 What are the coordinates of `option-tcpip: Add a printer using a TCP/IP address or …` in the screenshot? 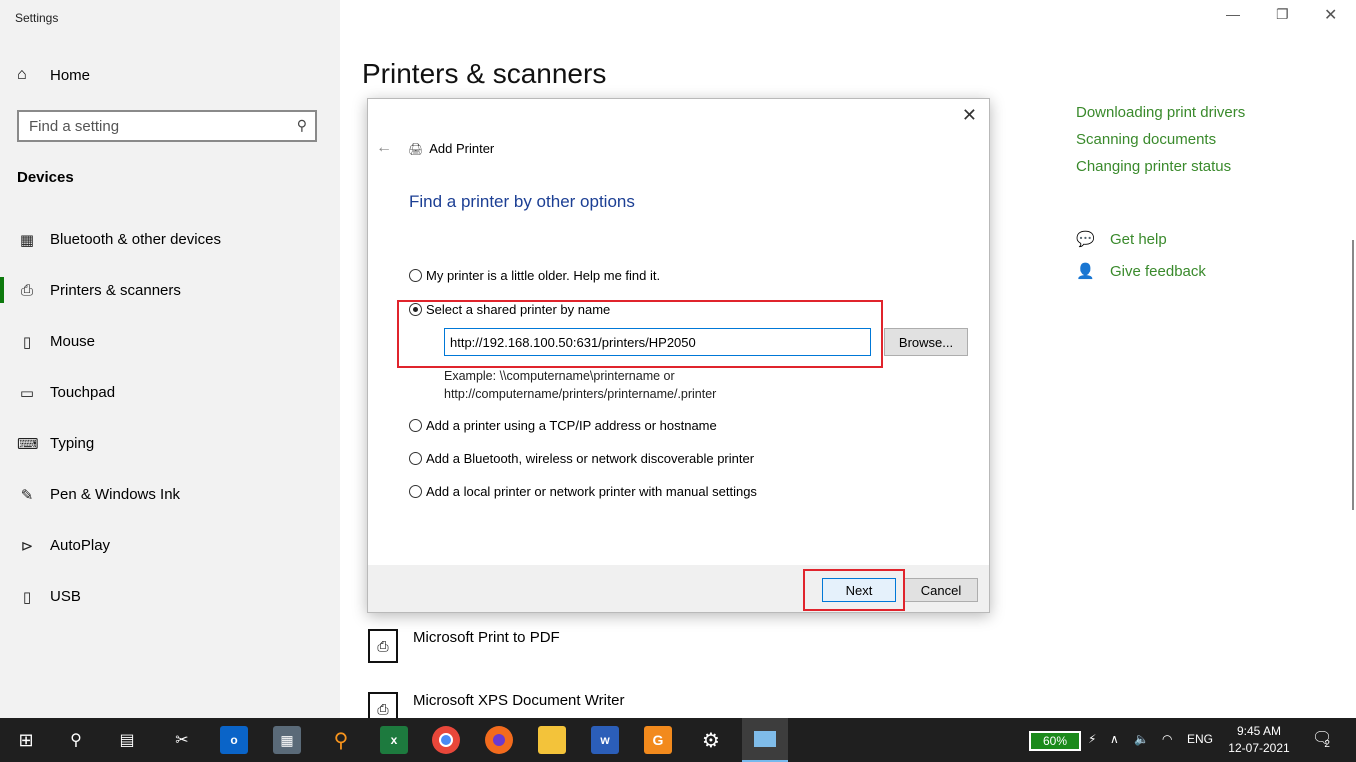 It's located at (563, 425).